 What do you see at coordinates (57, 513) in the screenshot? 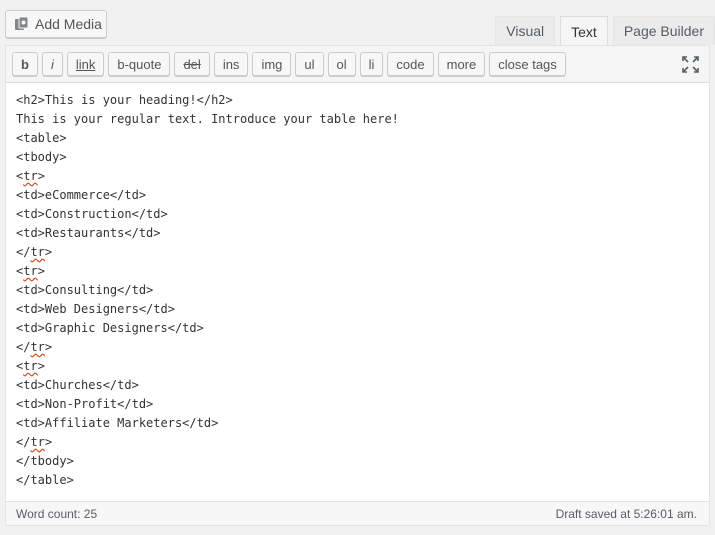
I see `word-count: Word count: 25` at bounding box center [57, 513].